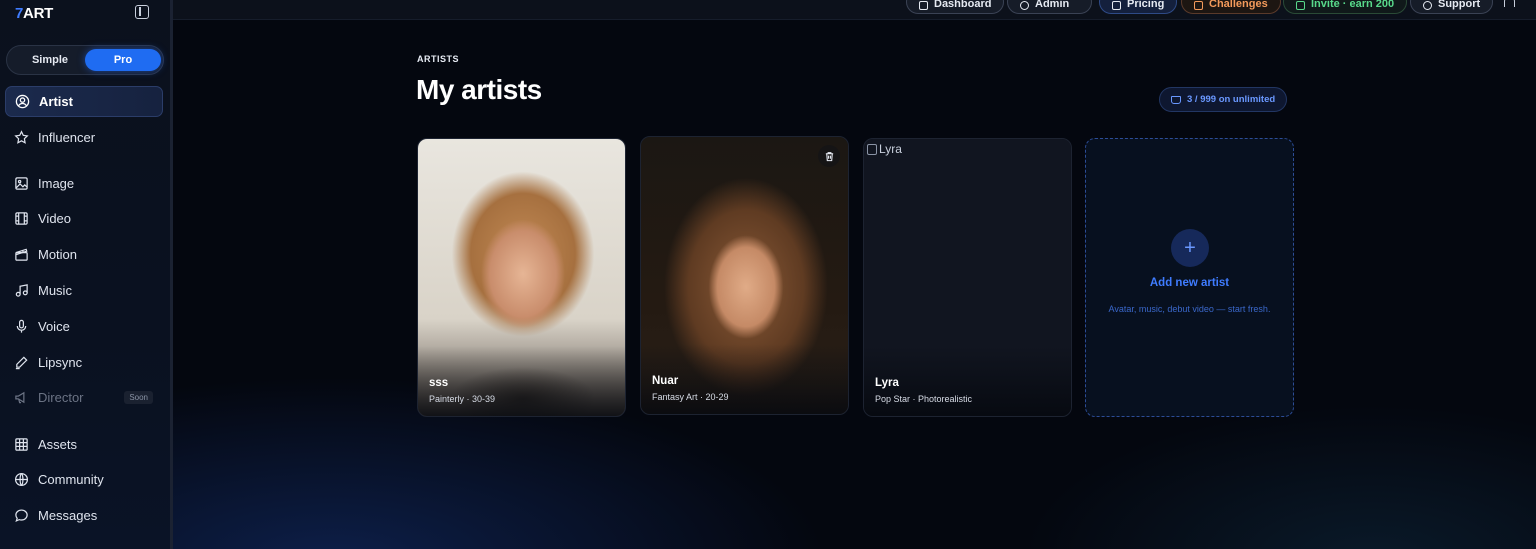 The height and width of the screenshot is (549, 1536). I want to click on sidebar-item-messages: Messages, so click(84, 515).